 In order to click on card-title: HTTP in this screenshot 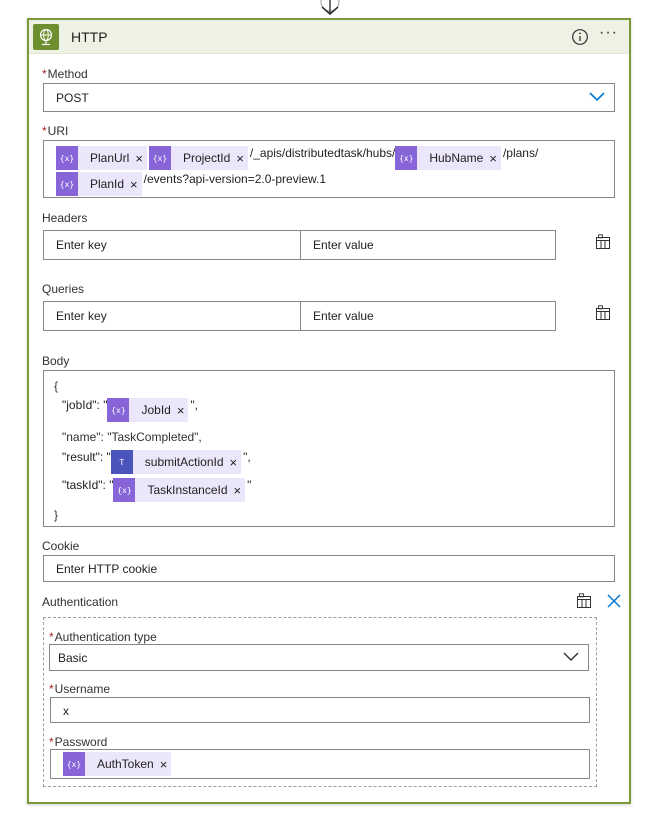, I will do `click(89, 37)`.